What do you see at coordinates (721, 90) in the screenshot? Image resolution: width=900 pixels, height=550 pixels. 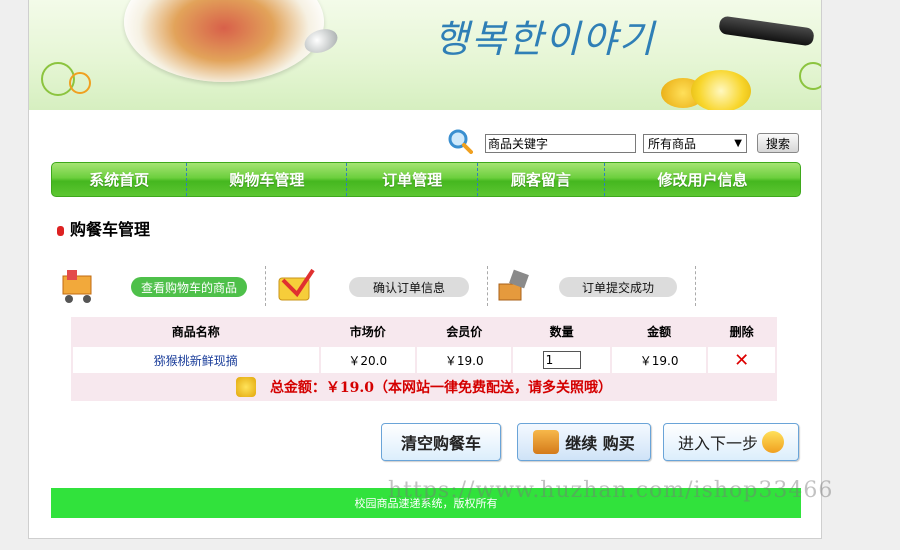 I see `lemon-slice-image` at bounding box center [721, 90].